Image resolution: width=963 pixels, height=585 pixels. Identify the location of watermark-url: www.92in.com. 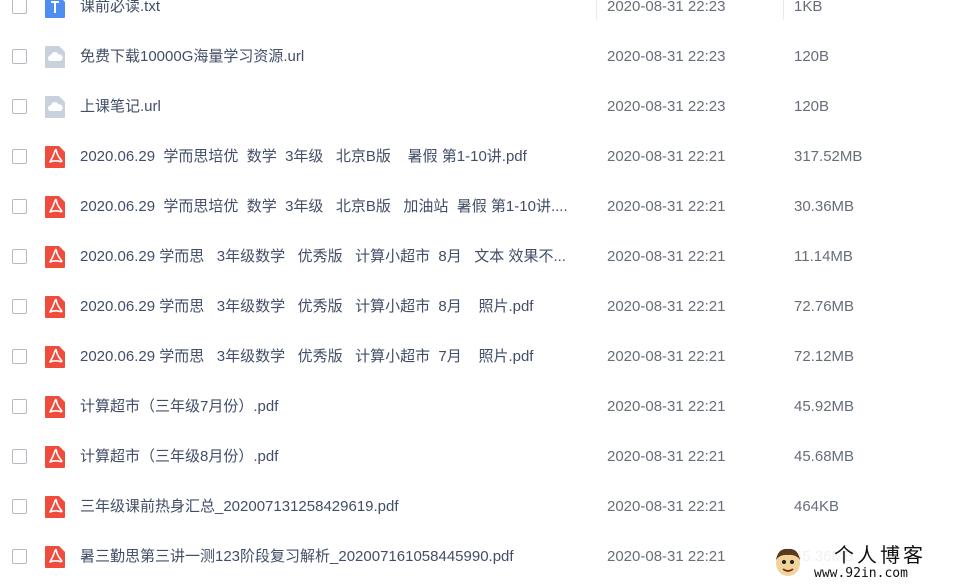
(861, 573).